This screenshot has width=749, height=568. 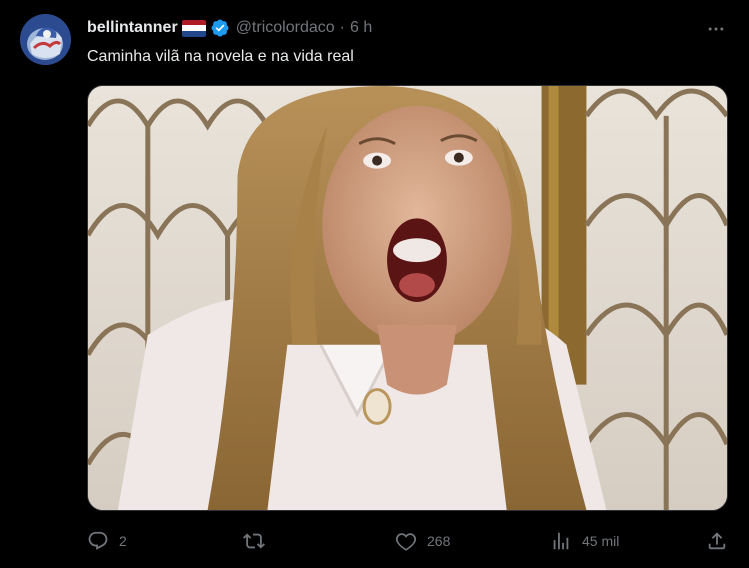 What do you see at coordinates (422, 541) in the screenshot?
I see `like-button: 268` at bounding box center [422, 541].